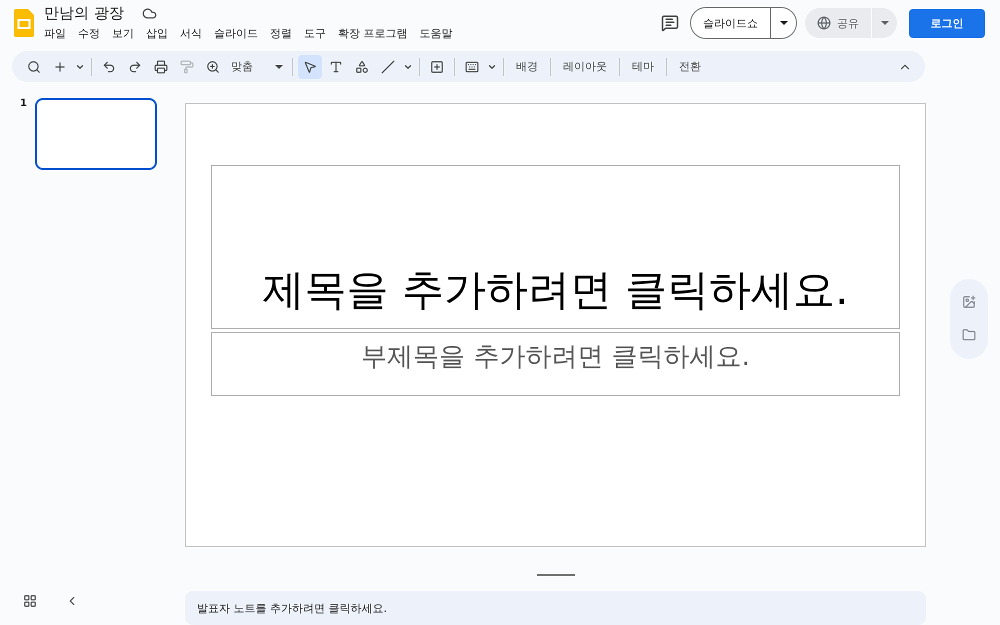 The height and width of the screenshot is (625, 1000). What do you see at coordinates (58, 33) in the screenshot?
I see `menu-item: 파일` at bounding box center [58, 33].